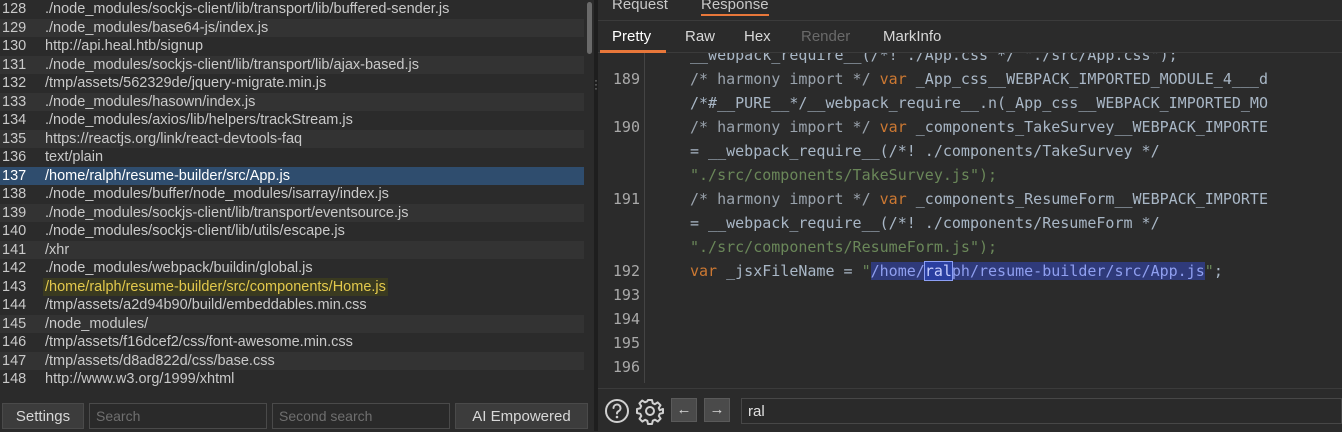 The height and width of the screenshot is (432, 1342). Describe the element at coordinates (43, 416) in the screenshot. I see `settings-button: Settings` at that location.